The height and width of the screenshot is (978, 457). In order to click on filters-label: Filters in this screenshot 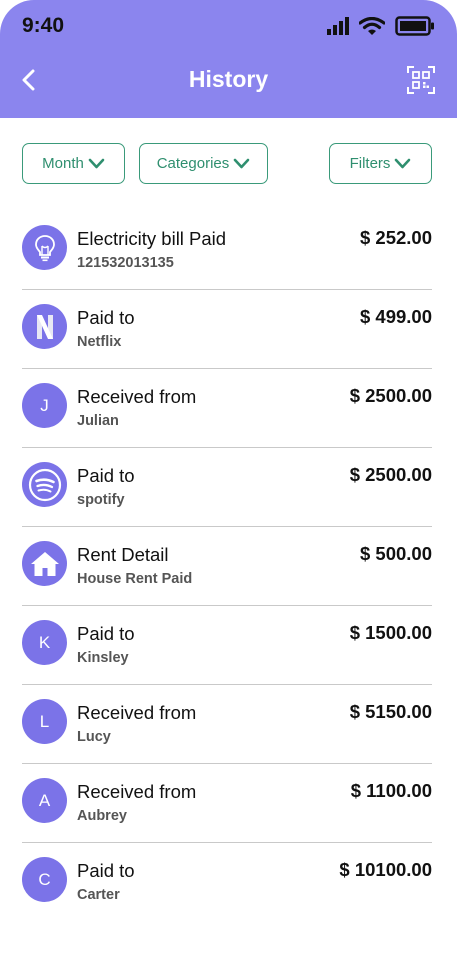, I will do `click(370, 163)`.